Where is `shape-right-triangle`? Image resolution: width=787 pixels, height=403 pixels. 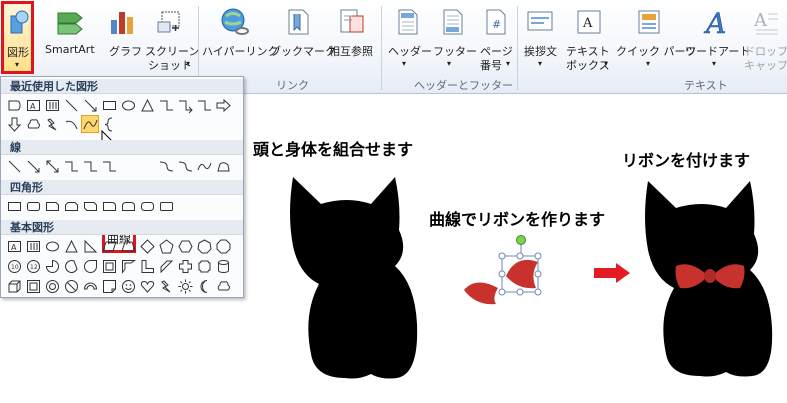 shape-right-triangle is located at coordinates (90, 246).